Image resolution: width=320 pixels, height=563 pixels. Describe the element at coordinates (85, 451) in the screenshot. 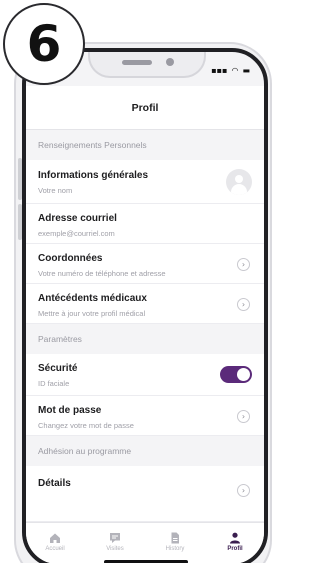

I see `section-header-label: Adhésion au programme` at that location.